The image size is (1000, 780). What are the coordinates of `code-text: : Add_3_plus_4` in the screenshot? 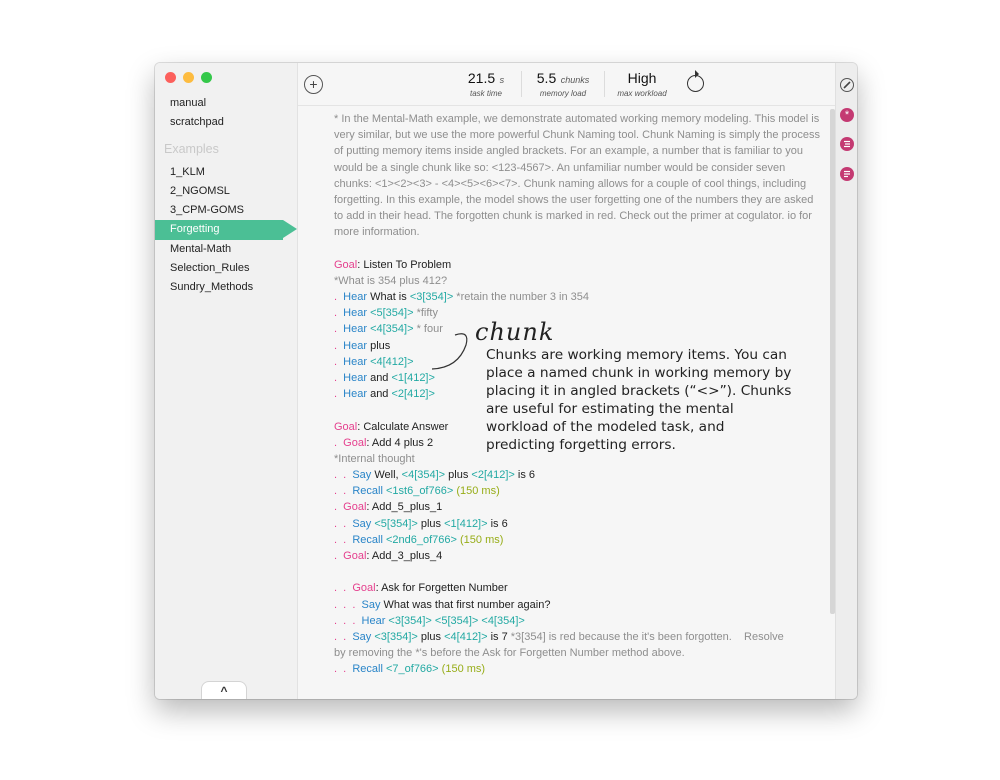 It's located at (404, 556).